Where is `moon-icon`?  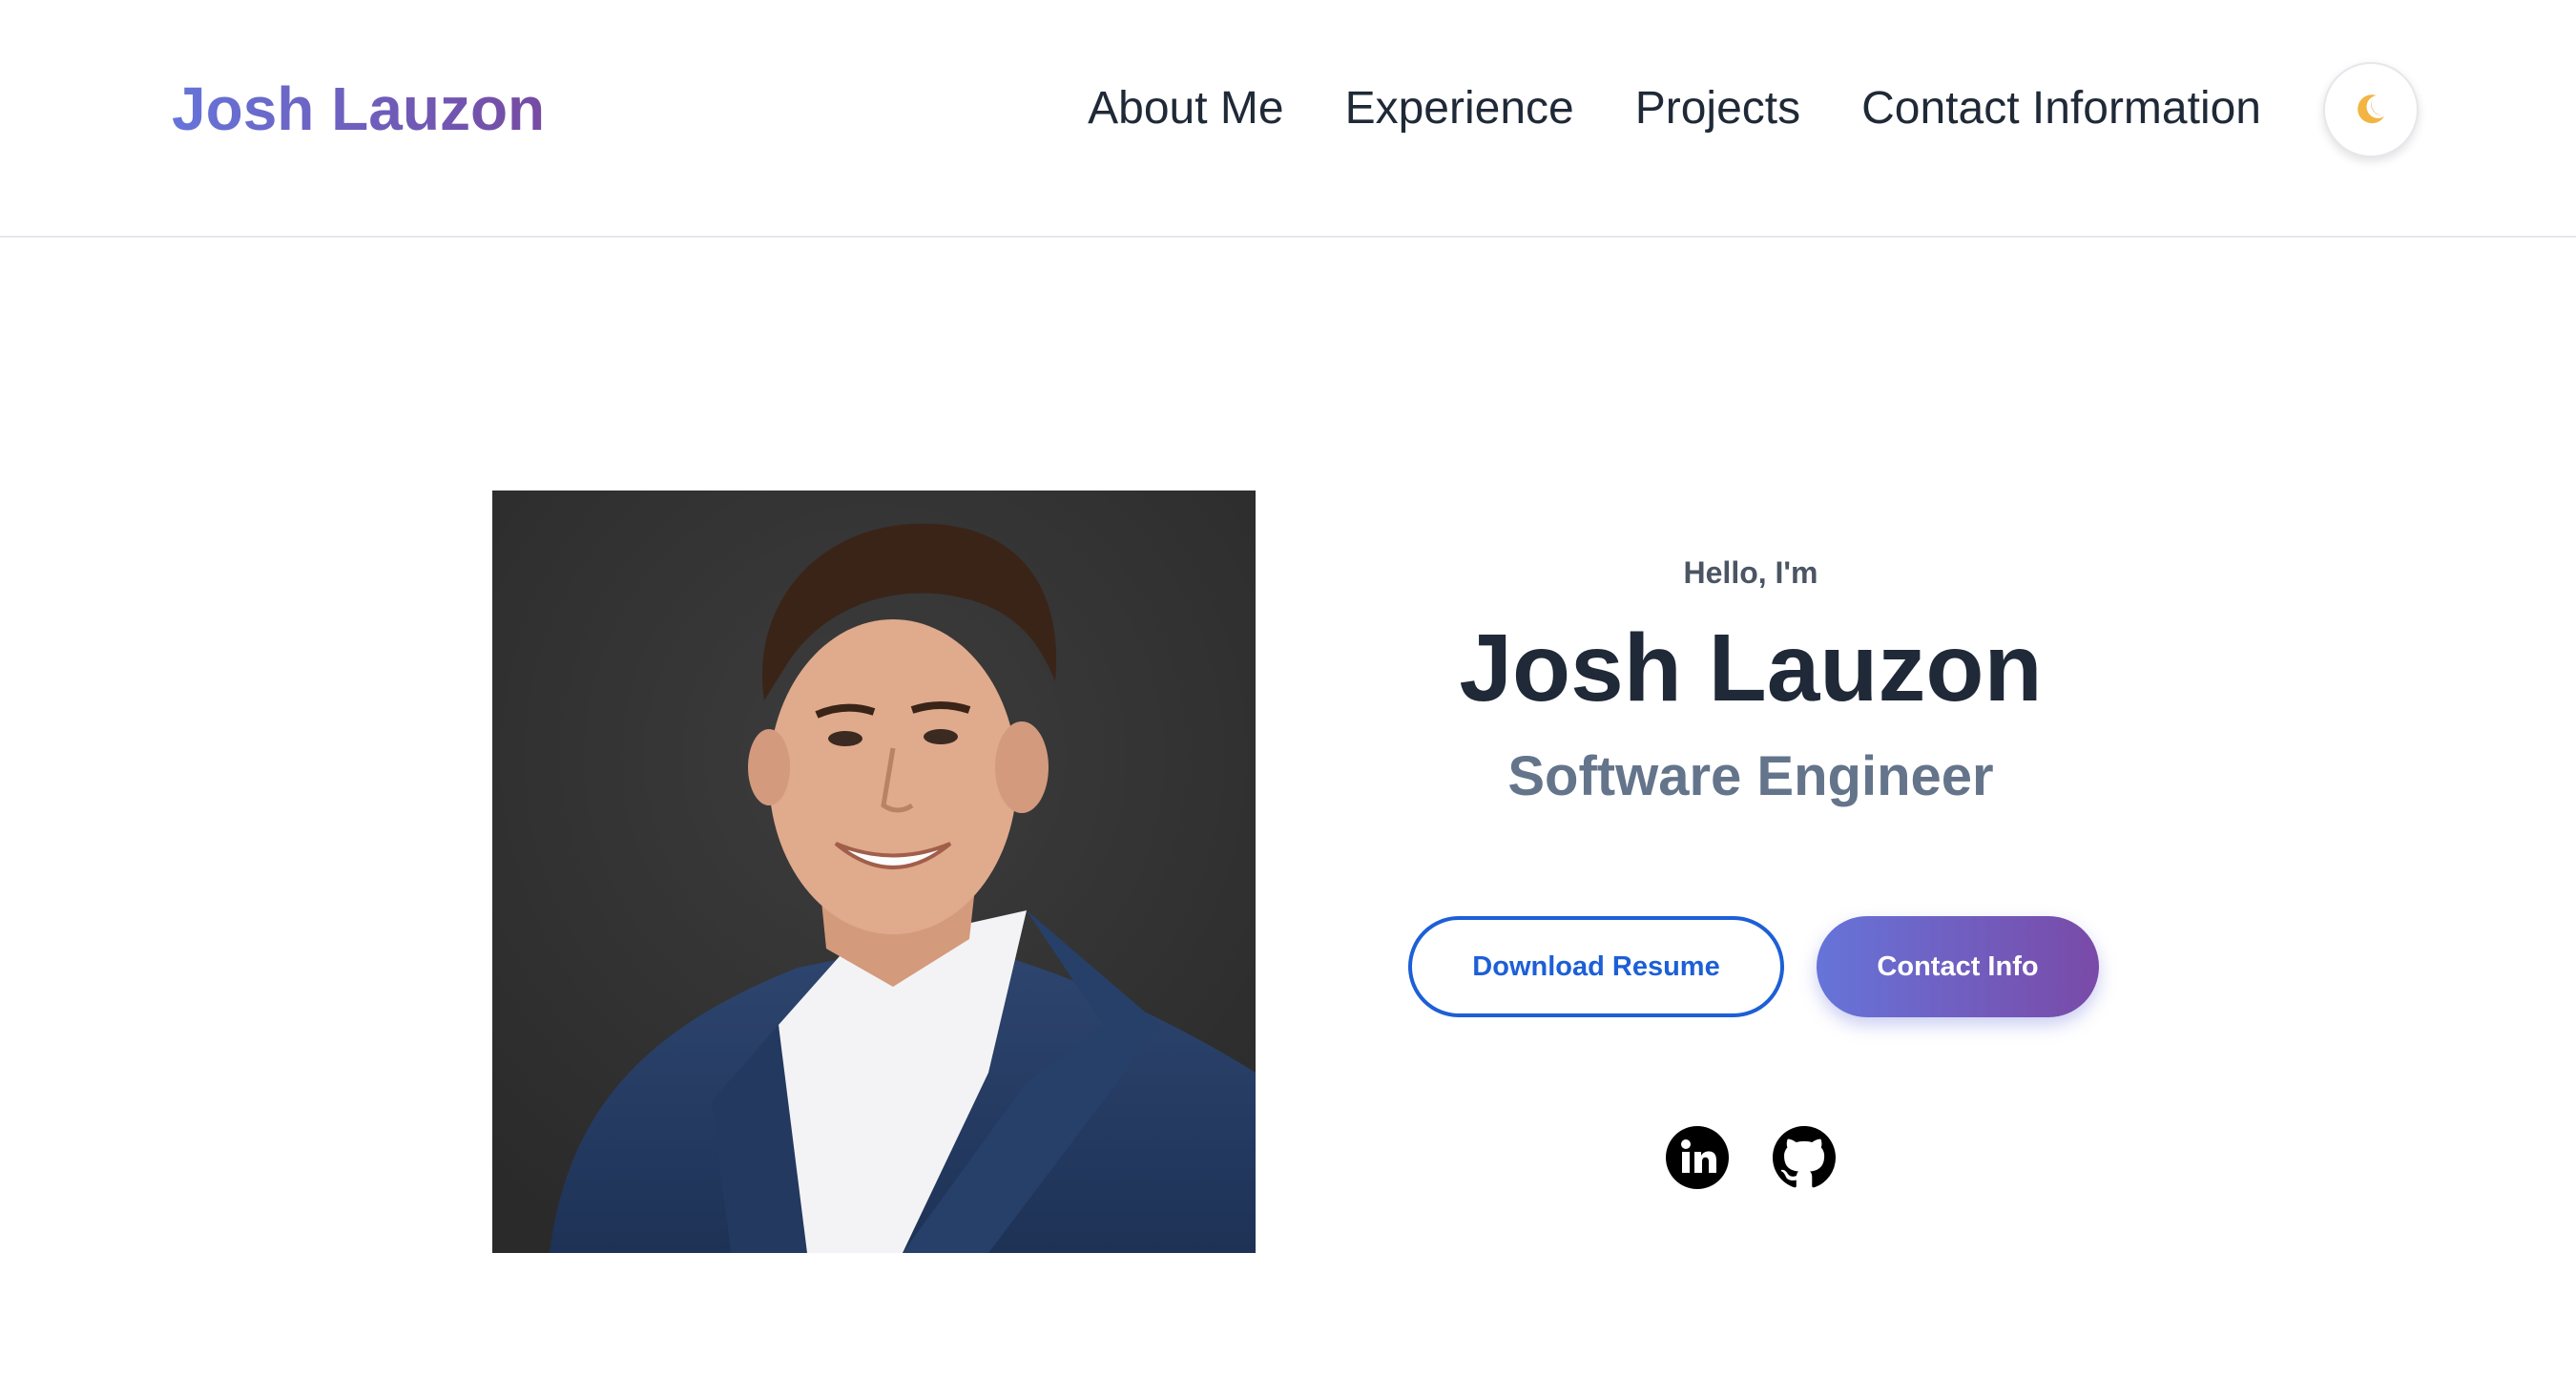 moon-icon is located at coordinates (2371, 110).